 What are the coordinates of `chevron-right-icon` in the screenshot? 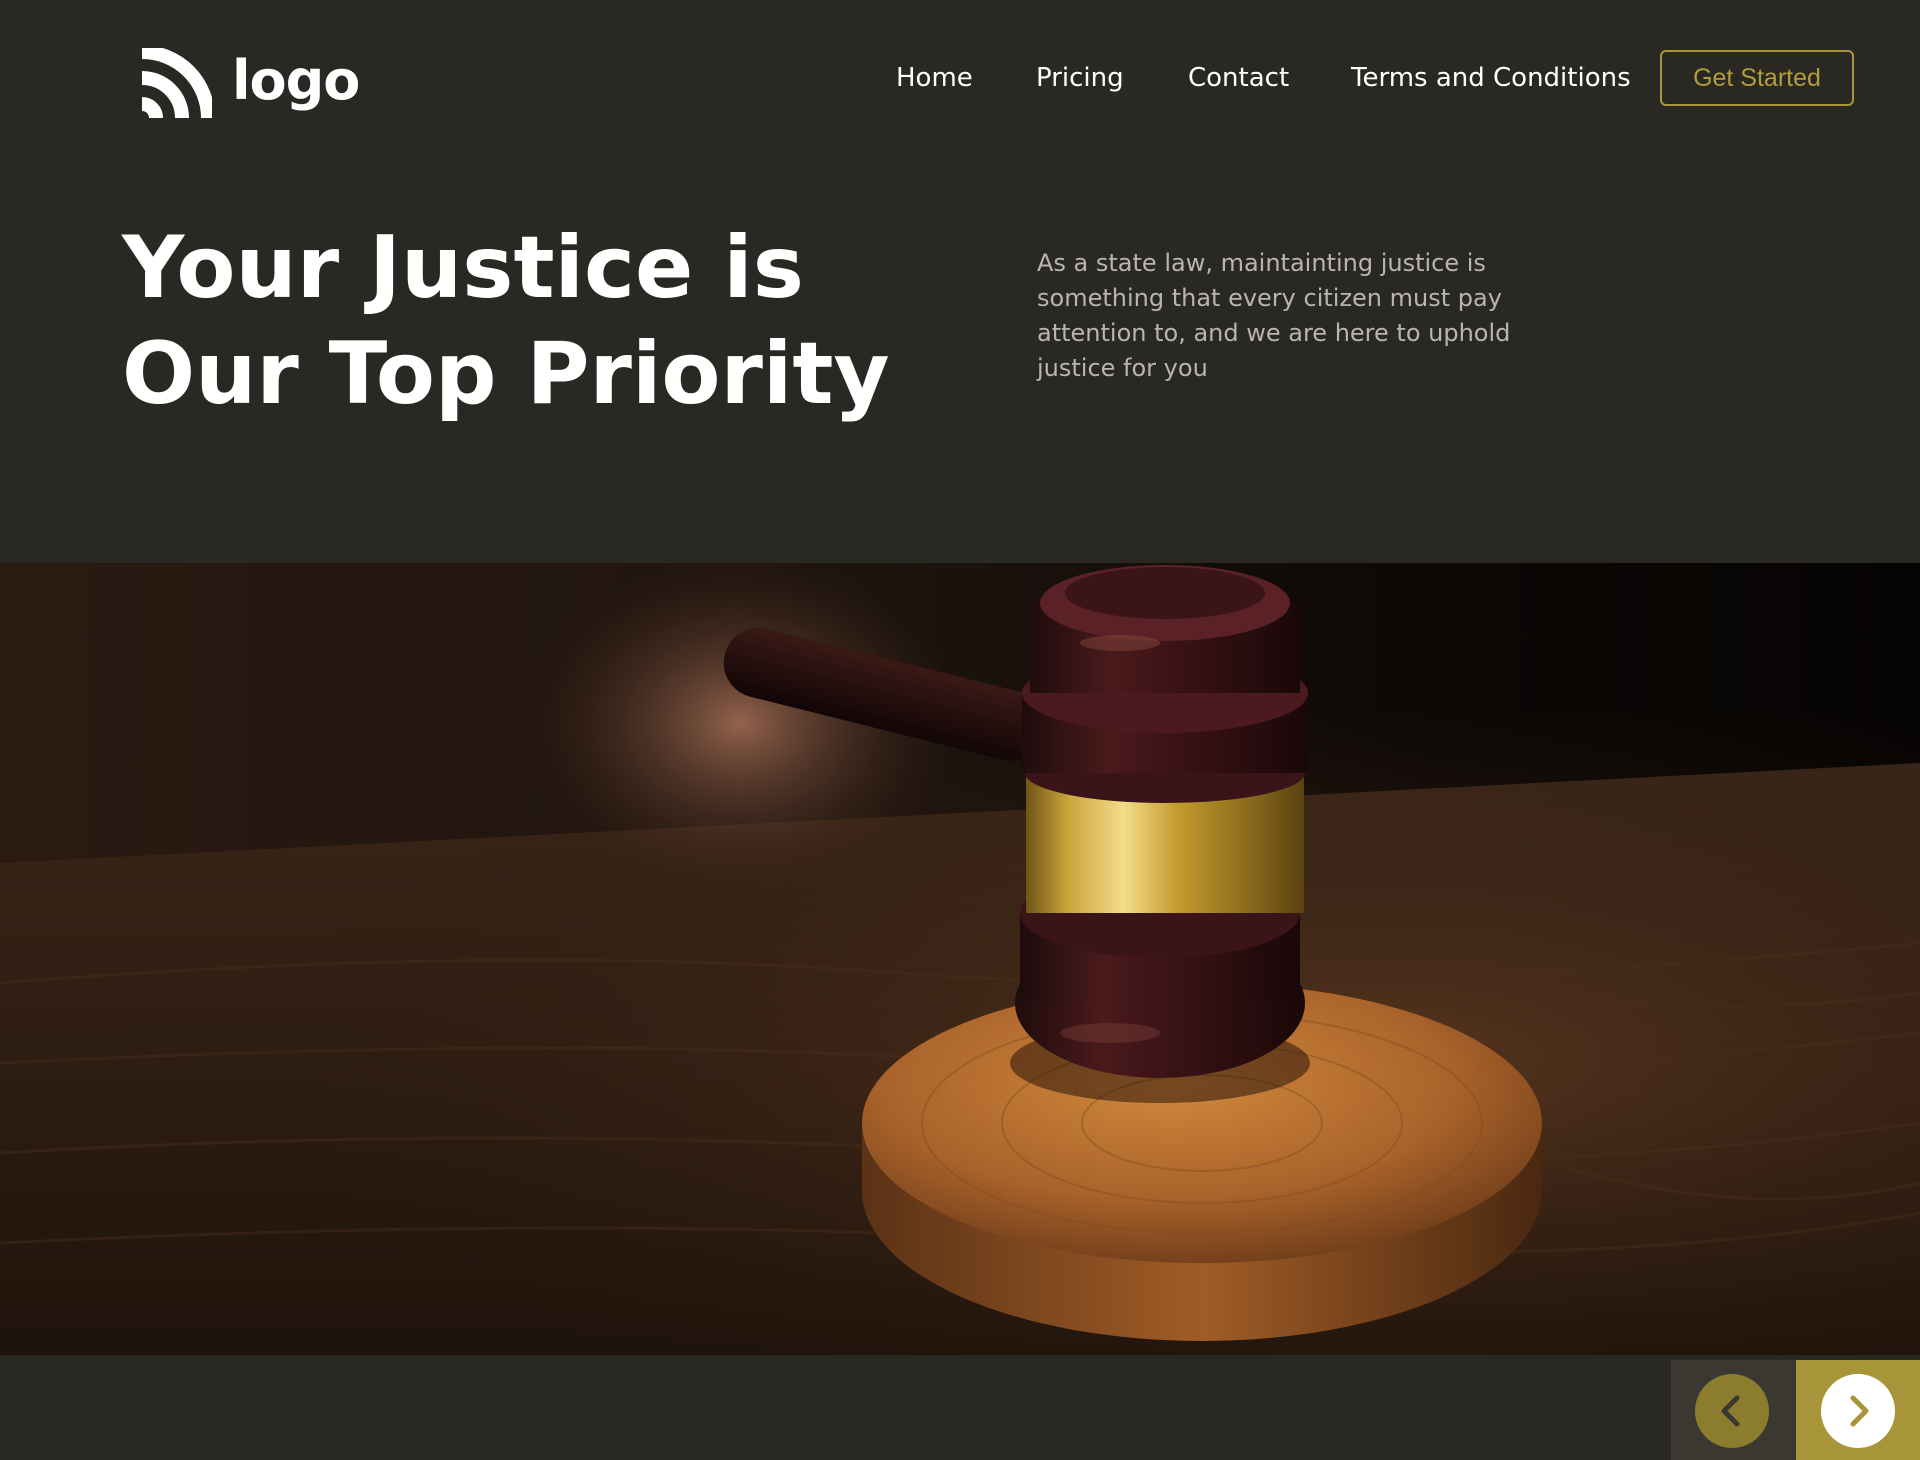 It's located at (1859, 1411).